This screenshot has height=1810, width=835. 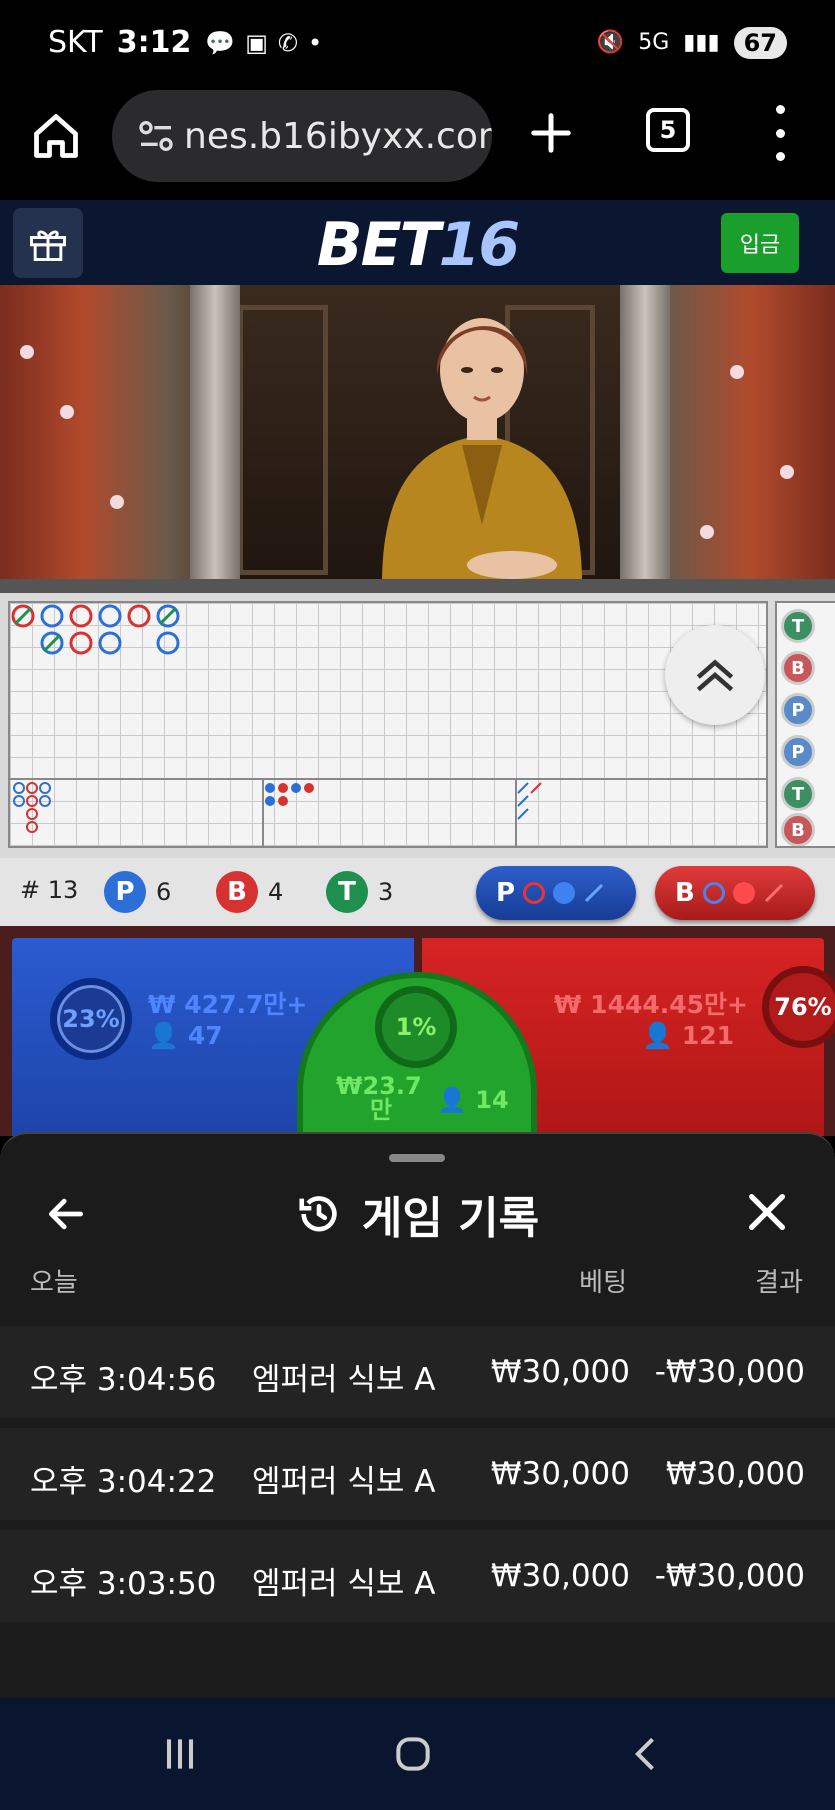 What do you see at coordinates (780, 133) in the screenshot?
I see `browser-menu-icon` at bounding box center [780, 133].